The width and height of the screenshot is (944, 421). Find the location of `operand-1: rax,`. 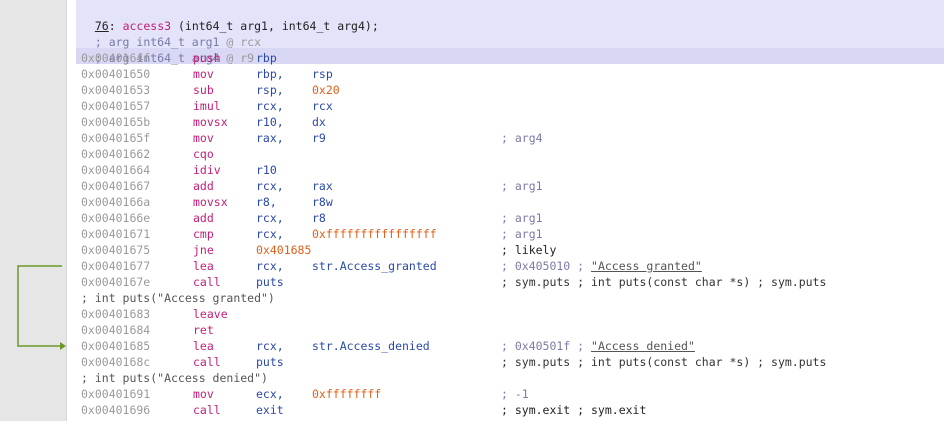

operand-1: rax, is located at coordinates (270, 138).